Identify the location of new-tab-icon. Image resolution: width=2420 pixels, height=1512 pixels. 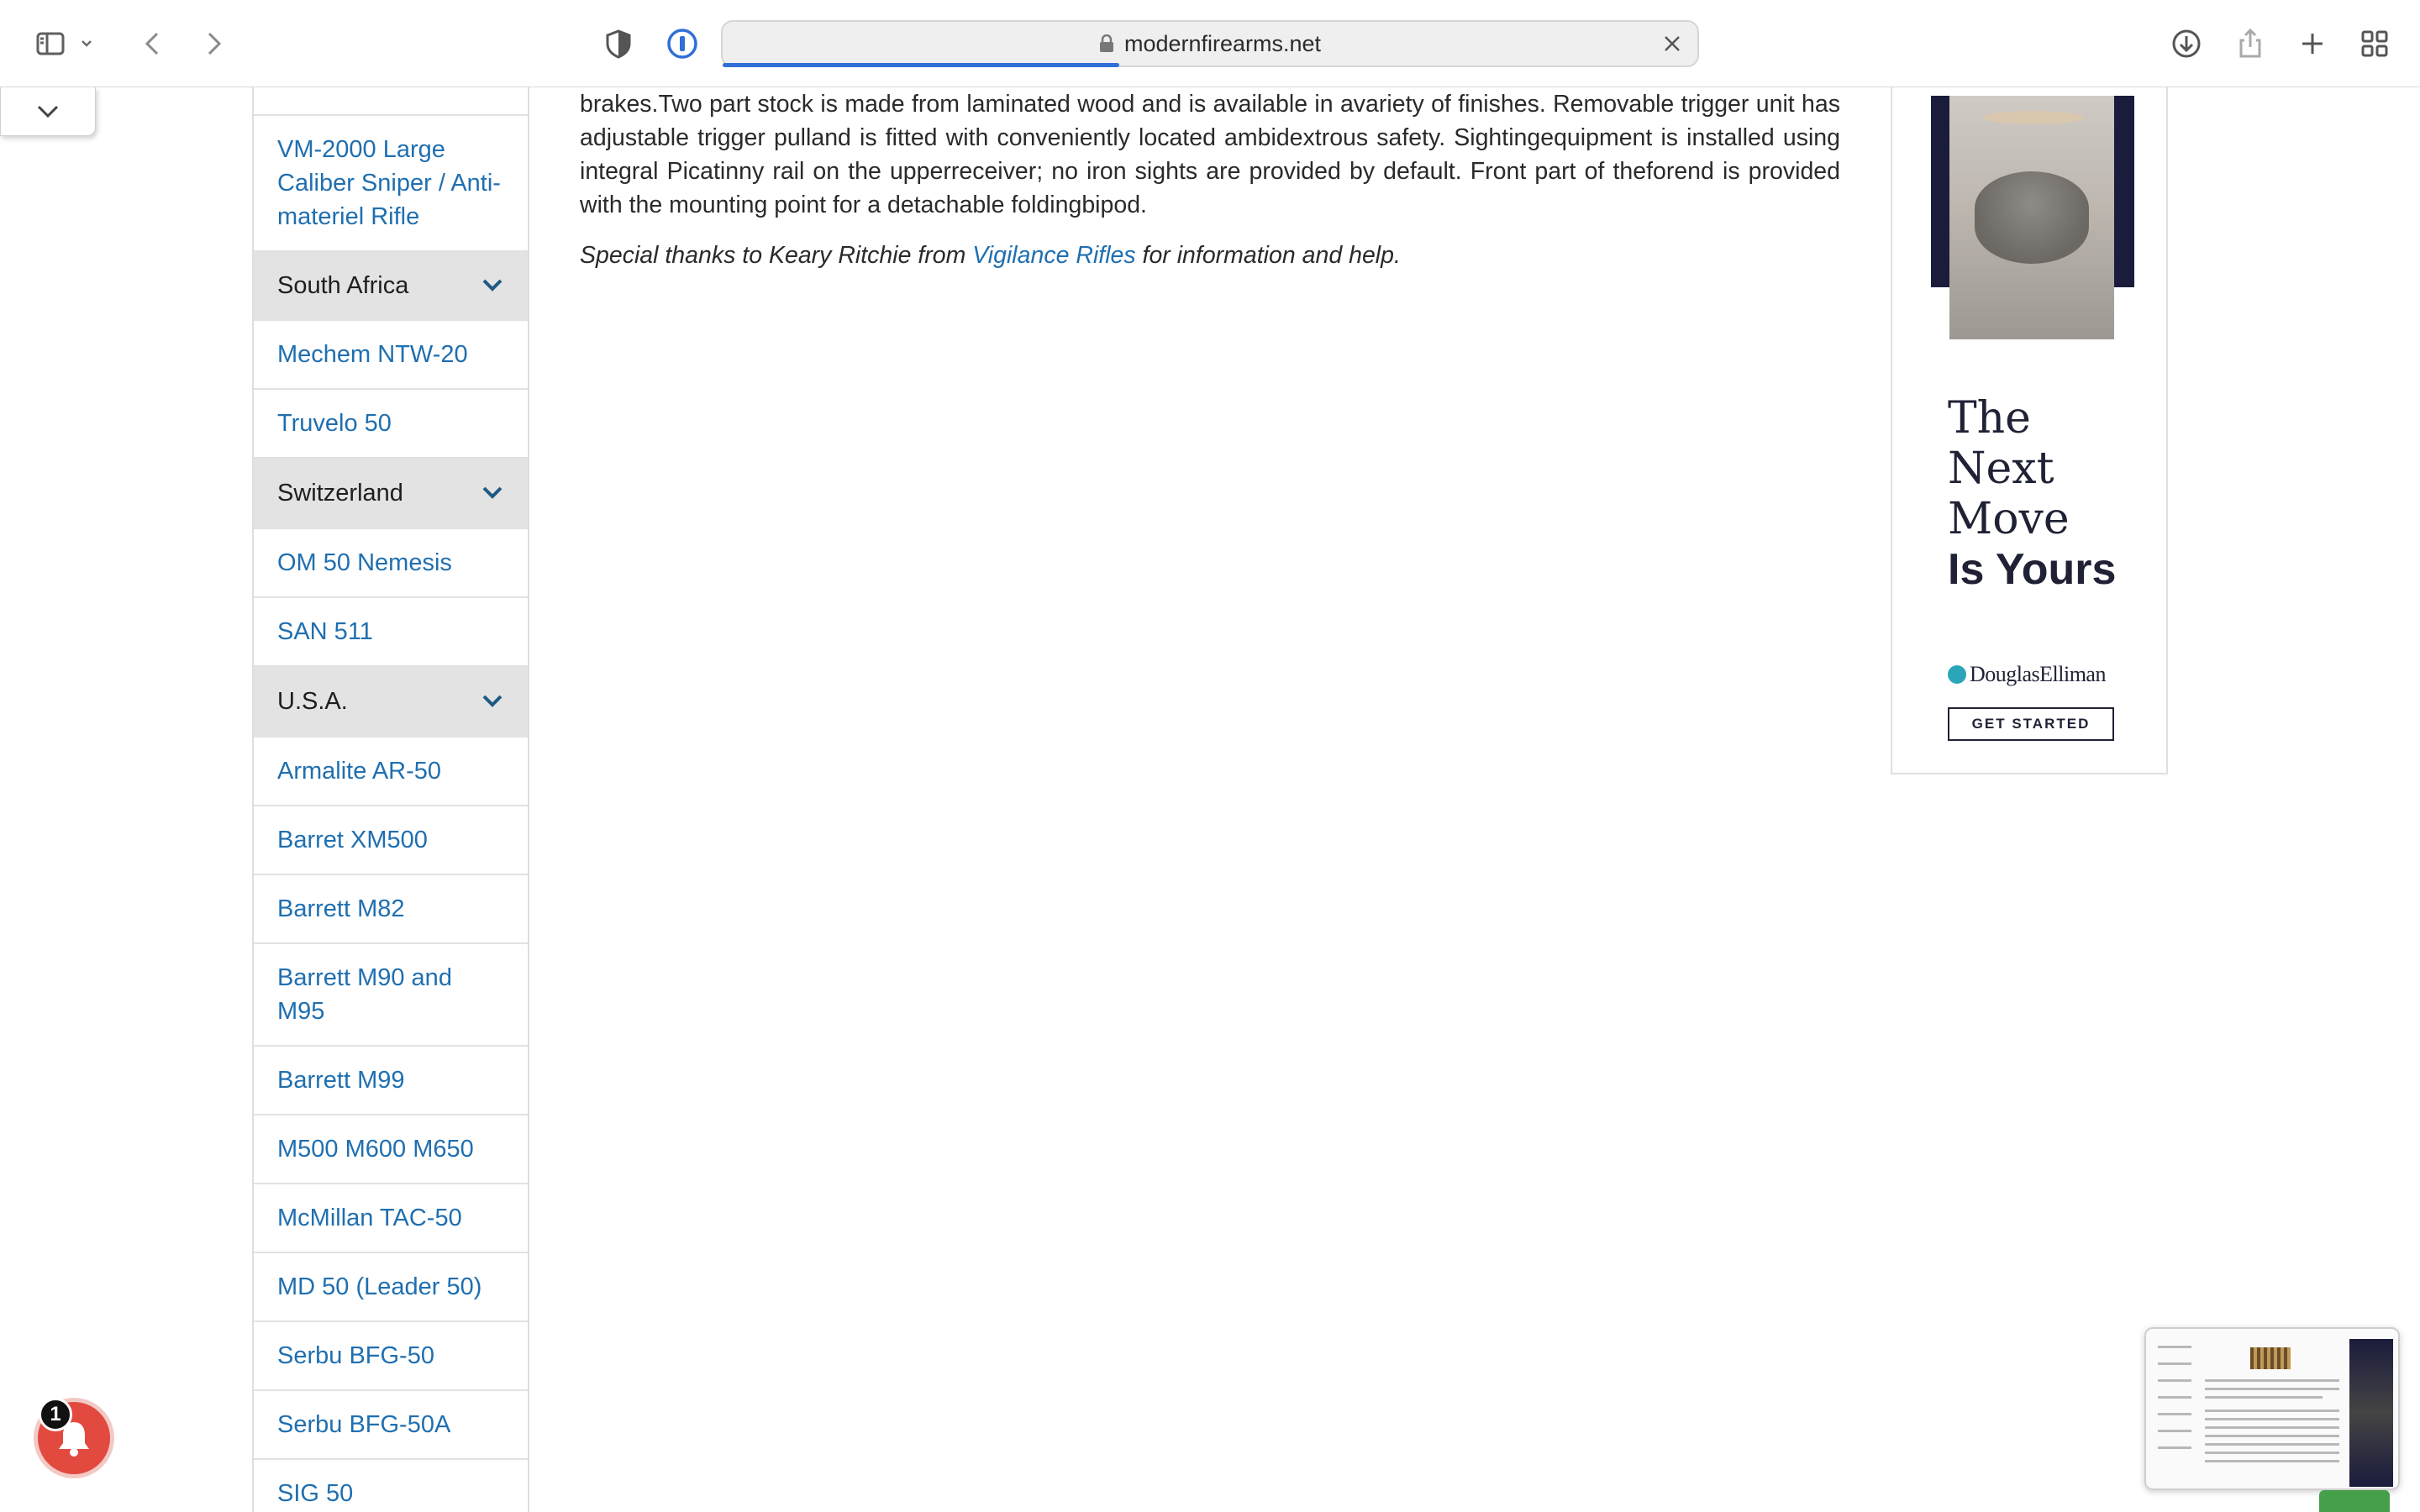
(2312, 43).